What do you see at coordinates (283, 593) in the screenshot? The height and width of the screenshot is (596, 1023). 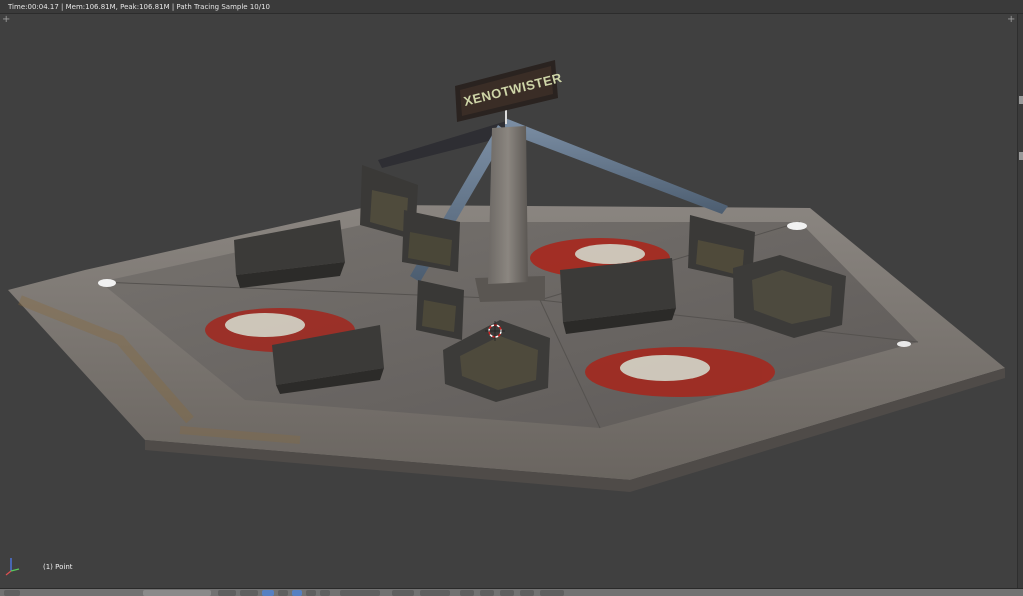 I see `manipulator-button` at bounding box center [283, 593].